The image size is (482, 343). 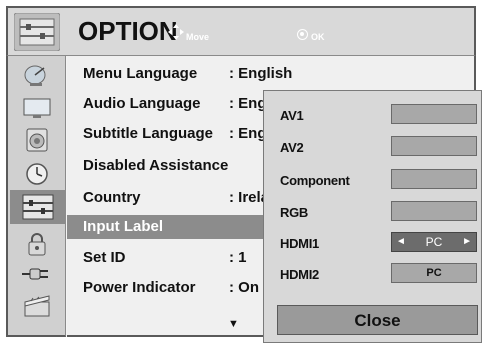 What do you see at coordinates (142, 103) in the screenshot?
I see `row-label: Audio Language` at bounding box center [142, 103].